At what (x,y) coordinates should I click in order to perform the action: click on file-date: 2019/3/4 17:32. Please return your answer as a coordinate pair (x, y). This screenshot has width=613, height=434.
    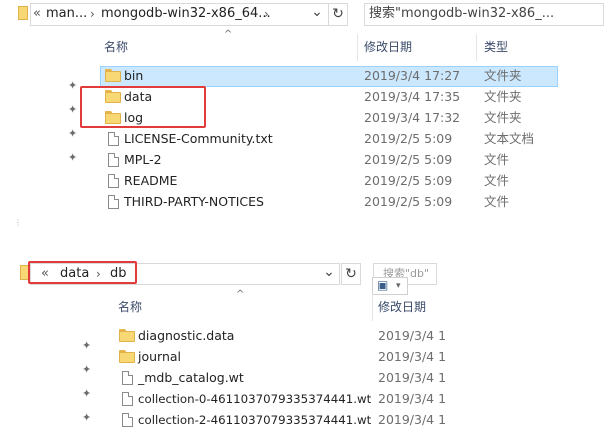
    Looking at the image, I should click on (412, 117).